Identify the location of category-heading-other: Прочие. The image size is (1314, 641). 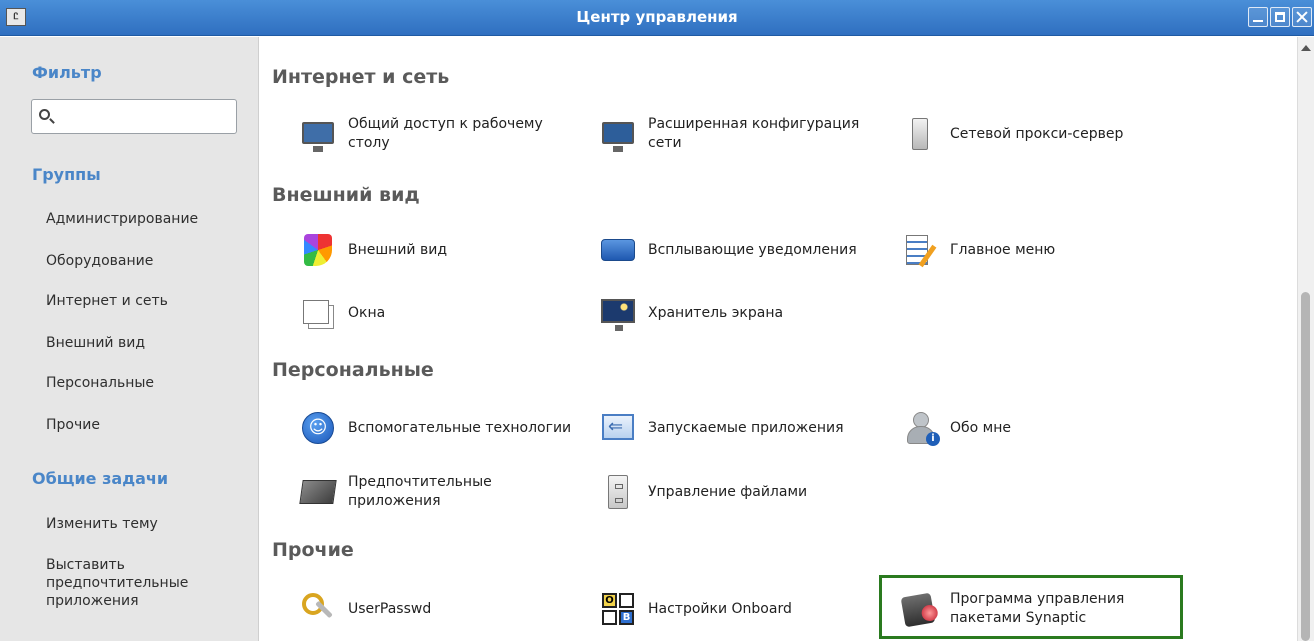
(313, 550).